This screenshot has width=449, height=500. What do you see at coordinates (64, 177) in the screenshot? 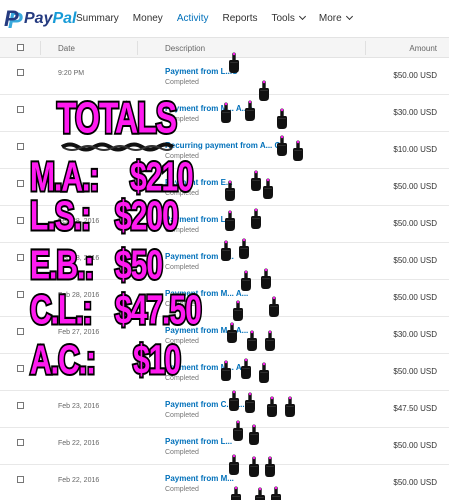
I see `total-name: M.A.:` at bounding box center [64, 177].